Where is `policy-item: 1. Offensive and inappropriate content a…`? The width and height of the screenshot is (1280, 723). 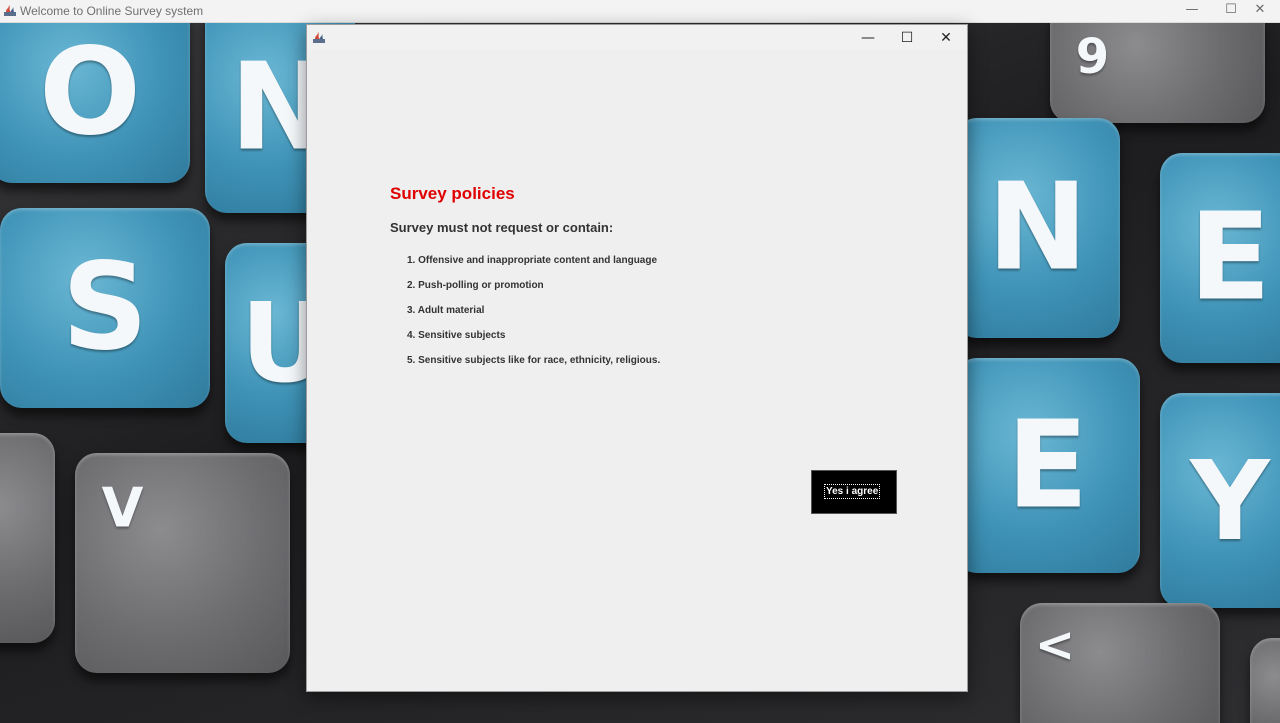
policy-item: 1. Offensive and inappropriate content a… is located at coordinates (532, 260).